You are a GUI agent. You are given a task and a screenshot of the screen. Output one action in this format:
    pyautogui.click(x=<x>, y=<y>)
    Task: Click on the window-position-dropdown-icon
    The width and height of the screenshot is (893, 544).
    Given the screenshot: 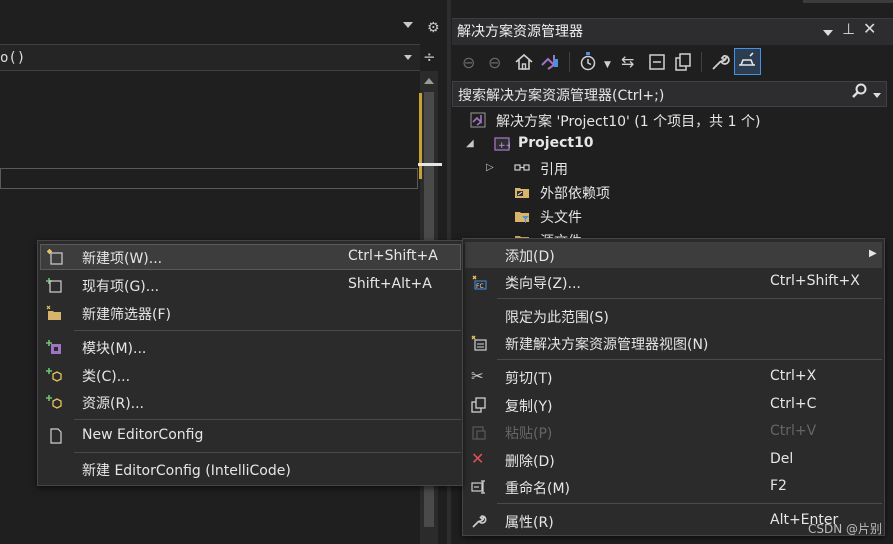 What is the action you would take?
    pyautogui.click(x=828, y=33)
    